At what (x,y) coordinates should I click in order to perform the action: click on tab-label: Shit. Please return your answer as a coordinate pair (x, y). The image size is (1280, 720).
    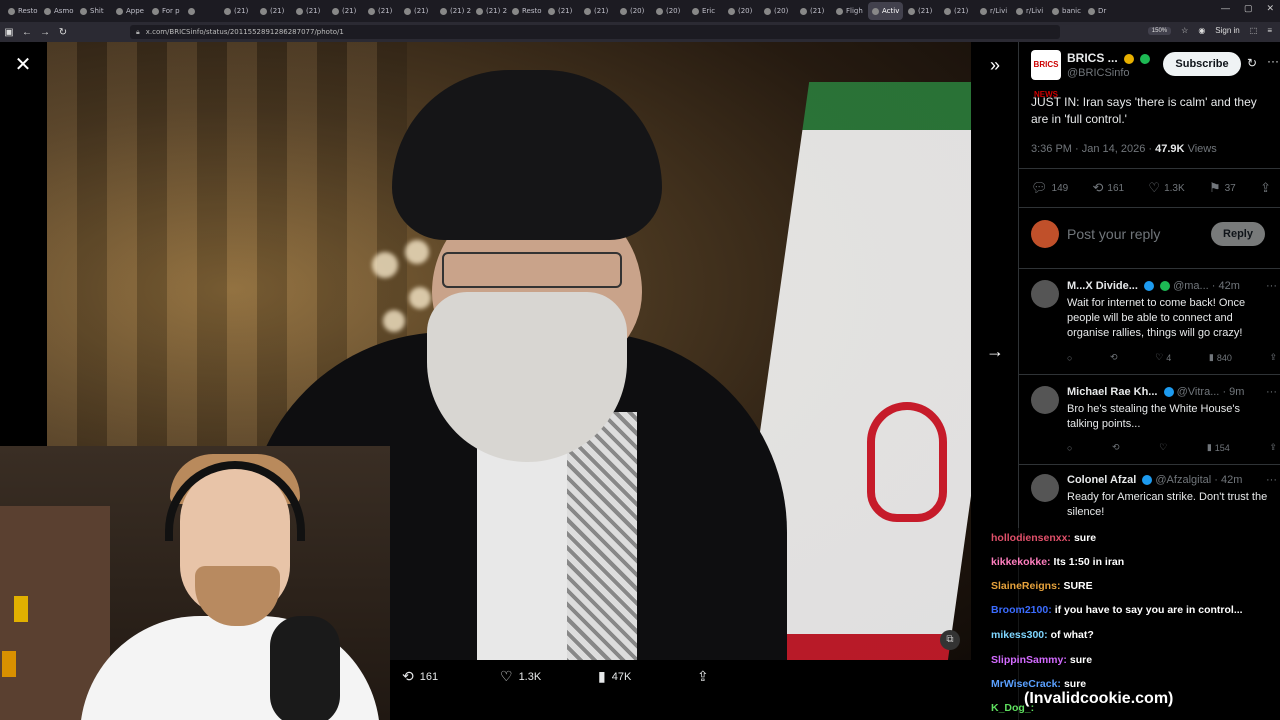
    Looking at the image, I should click on (97, 11).